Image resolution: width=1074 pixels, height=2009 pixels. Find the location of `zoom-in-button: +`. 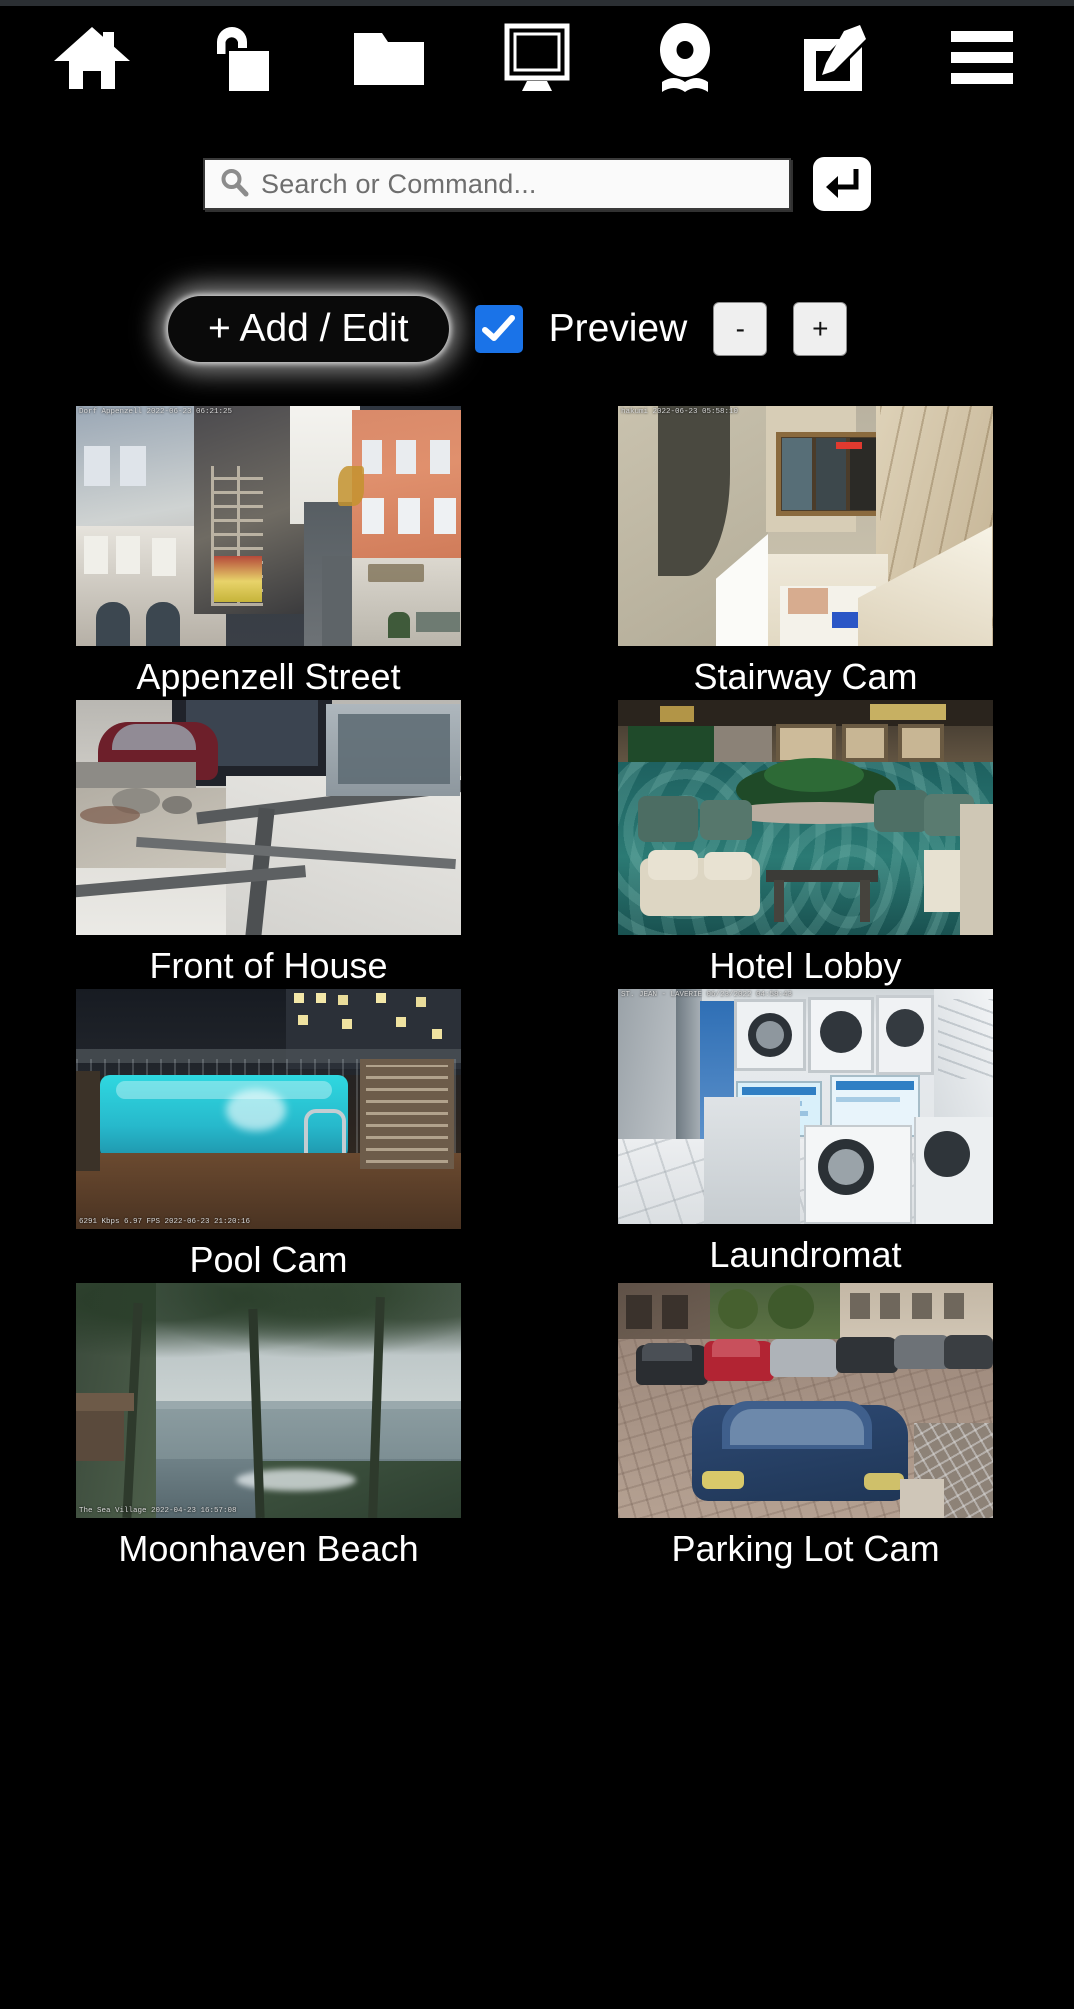

zoom-in-button: + is located at coordinates (820, 329).